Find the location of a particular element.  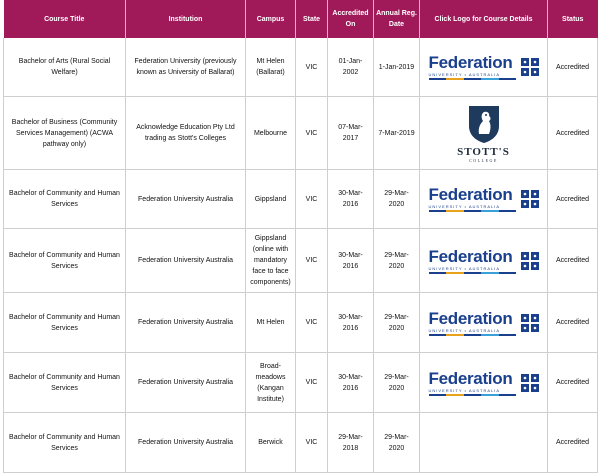

campus-cell: Mt Helen (Ballarat) is located at coordinates (270, 67).